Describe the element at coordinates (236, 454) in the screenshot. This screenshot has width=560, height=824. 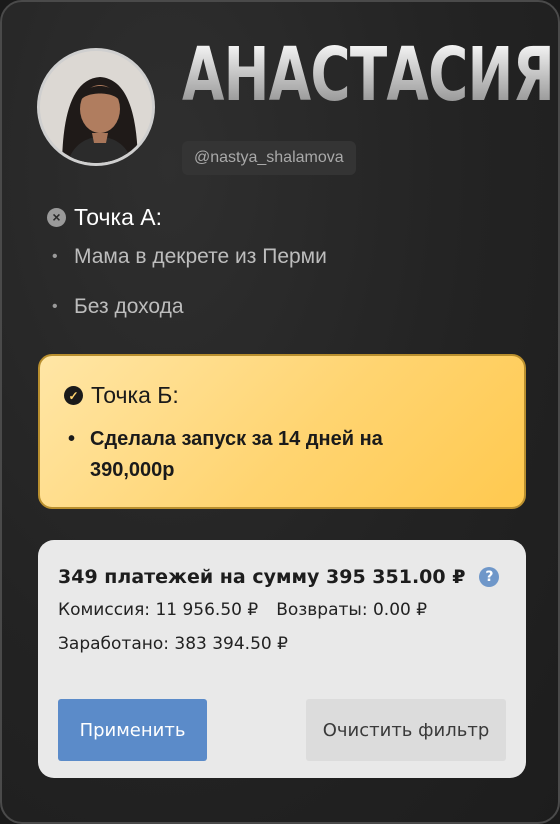
I see `point-b-item: Сделала запуск за 14 дней на 390,000р` at that location.